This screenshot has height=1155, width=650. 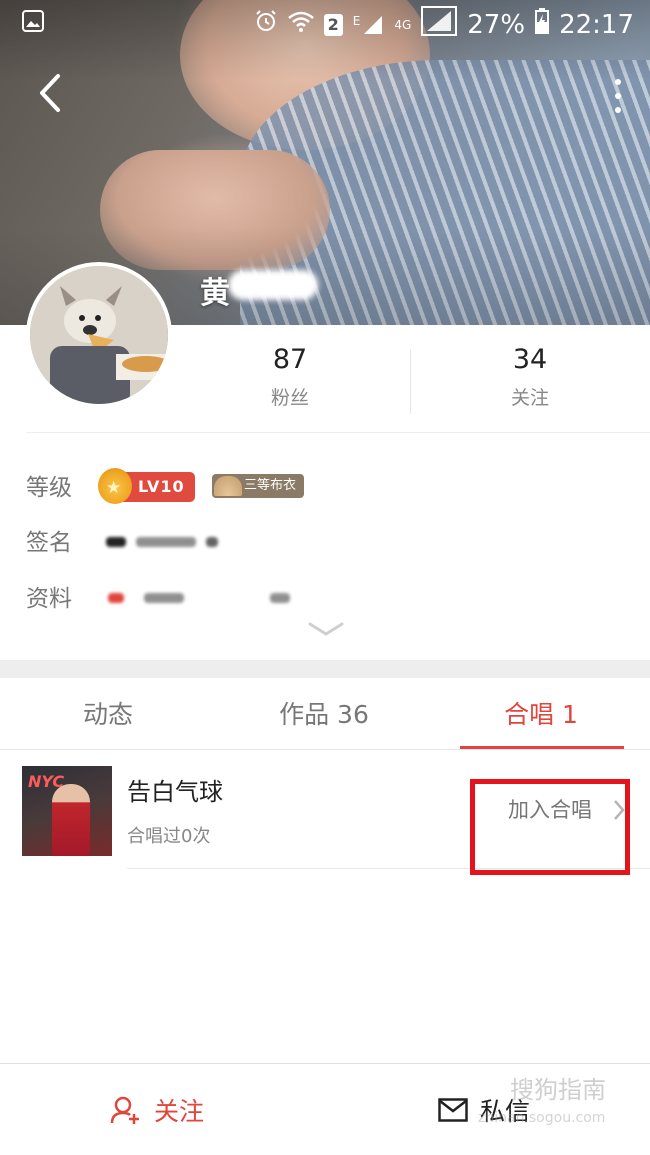 I want to click on details-label: 资料, so click(x=49, y=599).